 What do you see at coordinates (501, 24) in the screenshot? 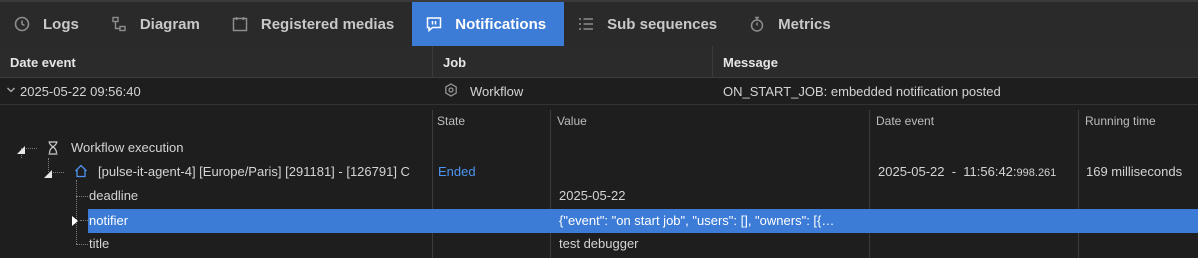
I see `tab-label: Notifications` at bounding box center [501, 24].